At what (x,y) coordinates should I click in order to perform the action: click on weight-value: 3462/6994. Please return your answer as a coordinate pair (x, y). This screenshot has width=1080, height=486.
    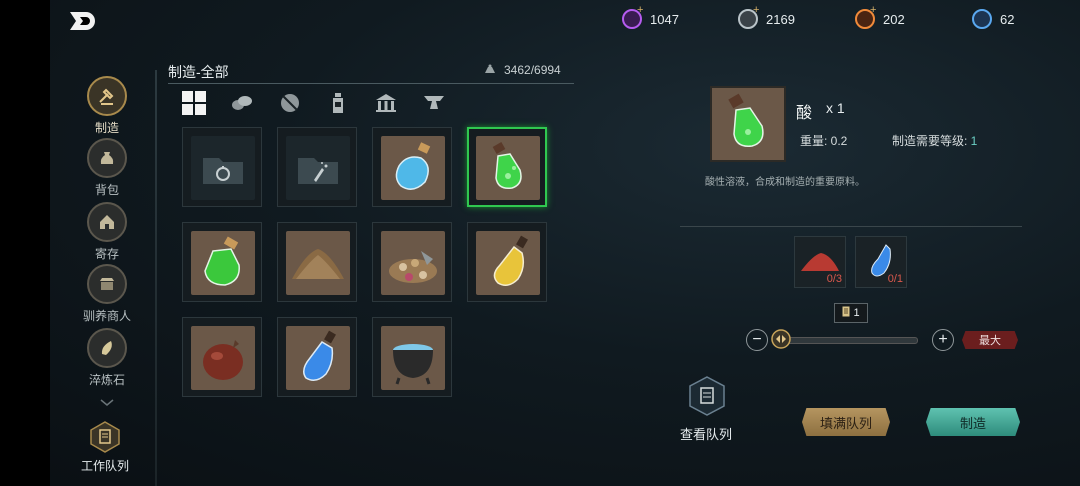
    Looking at the image, I should click on (532, 70).